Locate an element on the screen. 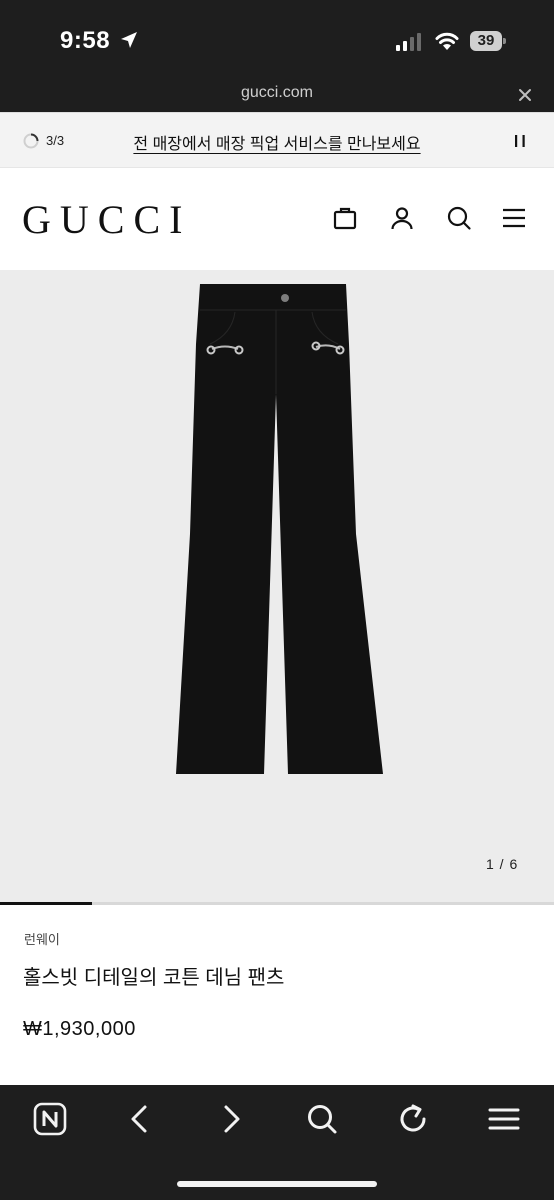 Image resolution: width=554 pixels, height=1200 pixels. back-icon is located at coordinates (140, 1119).